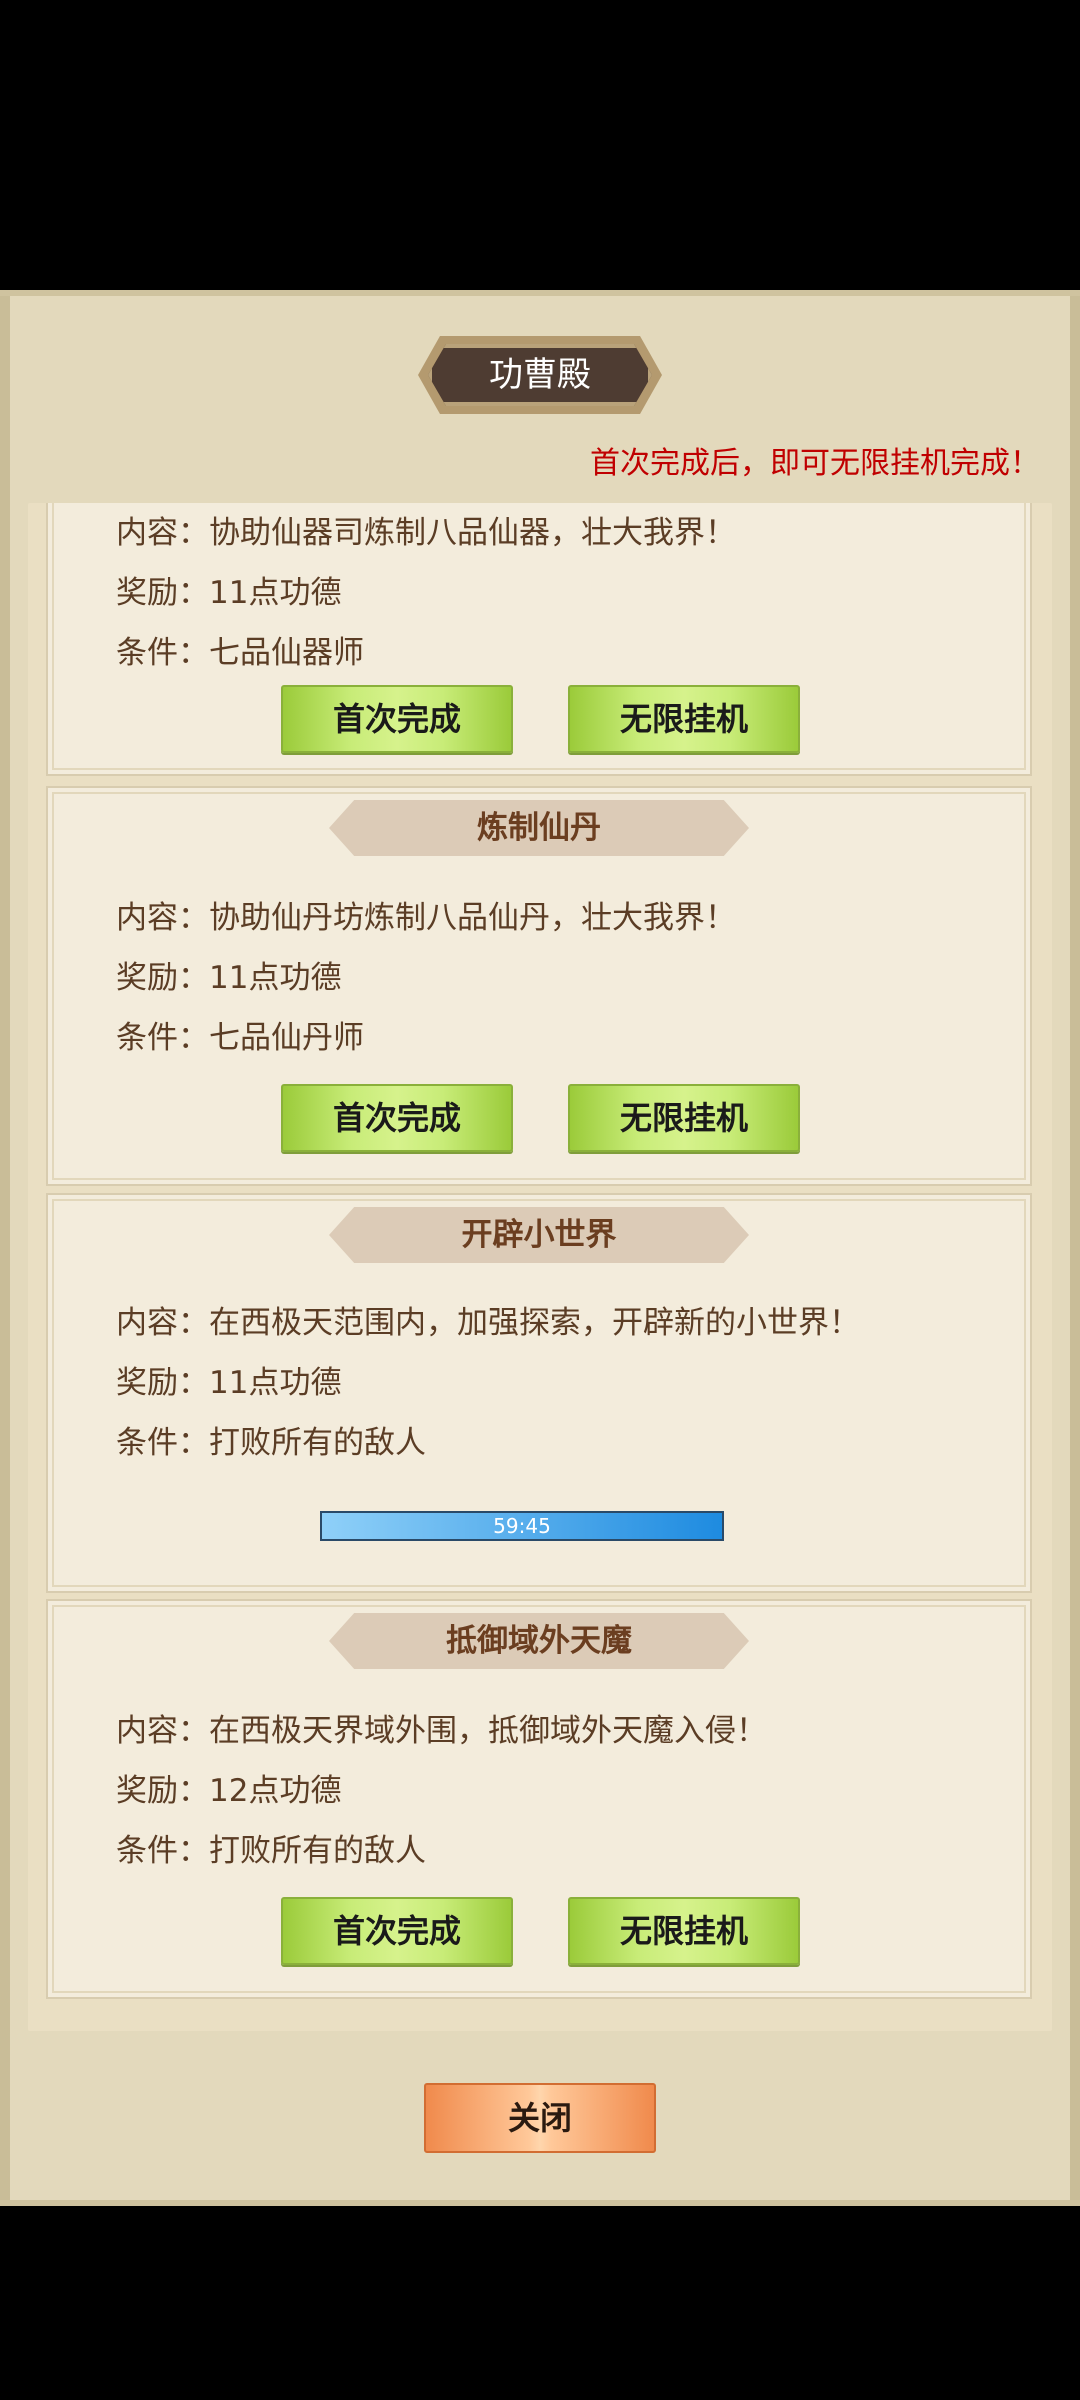  Describe the element at coordinates (539, 828) in the screenshot. I see `task-title: « 炼制仙丹 »` at that location.